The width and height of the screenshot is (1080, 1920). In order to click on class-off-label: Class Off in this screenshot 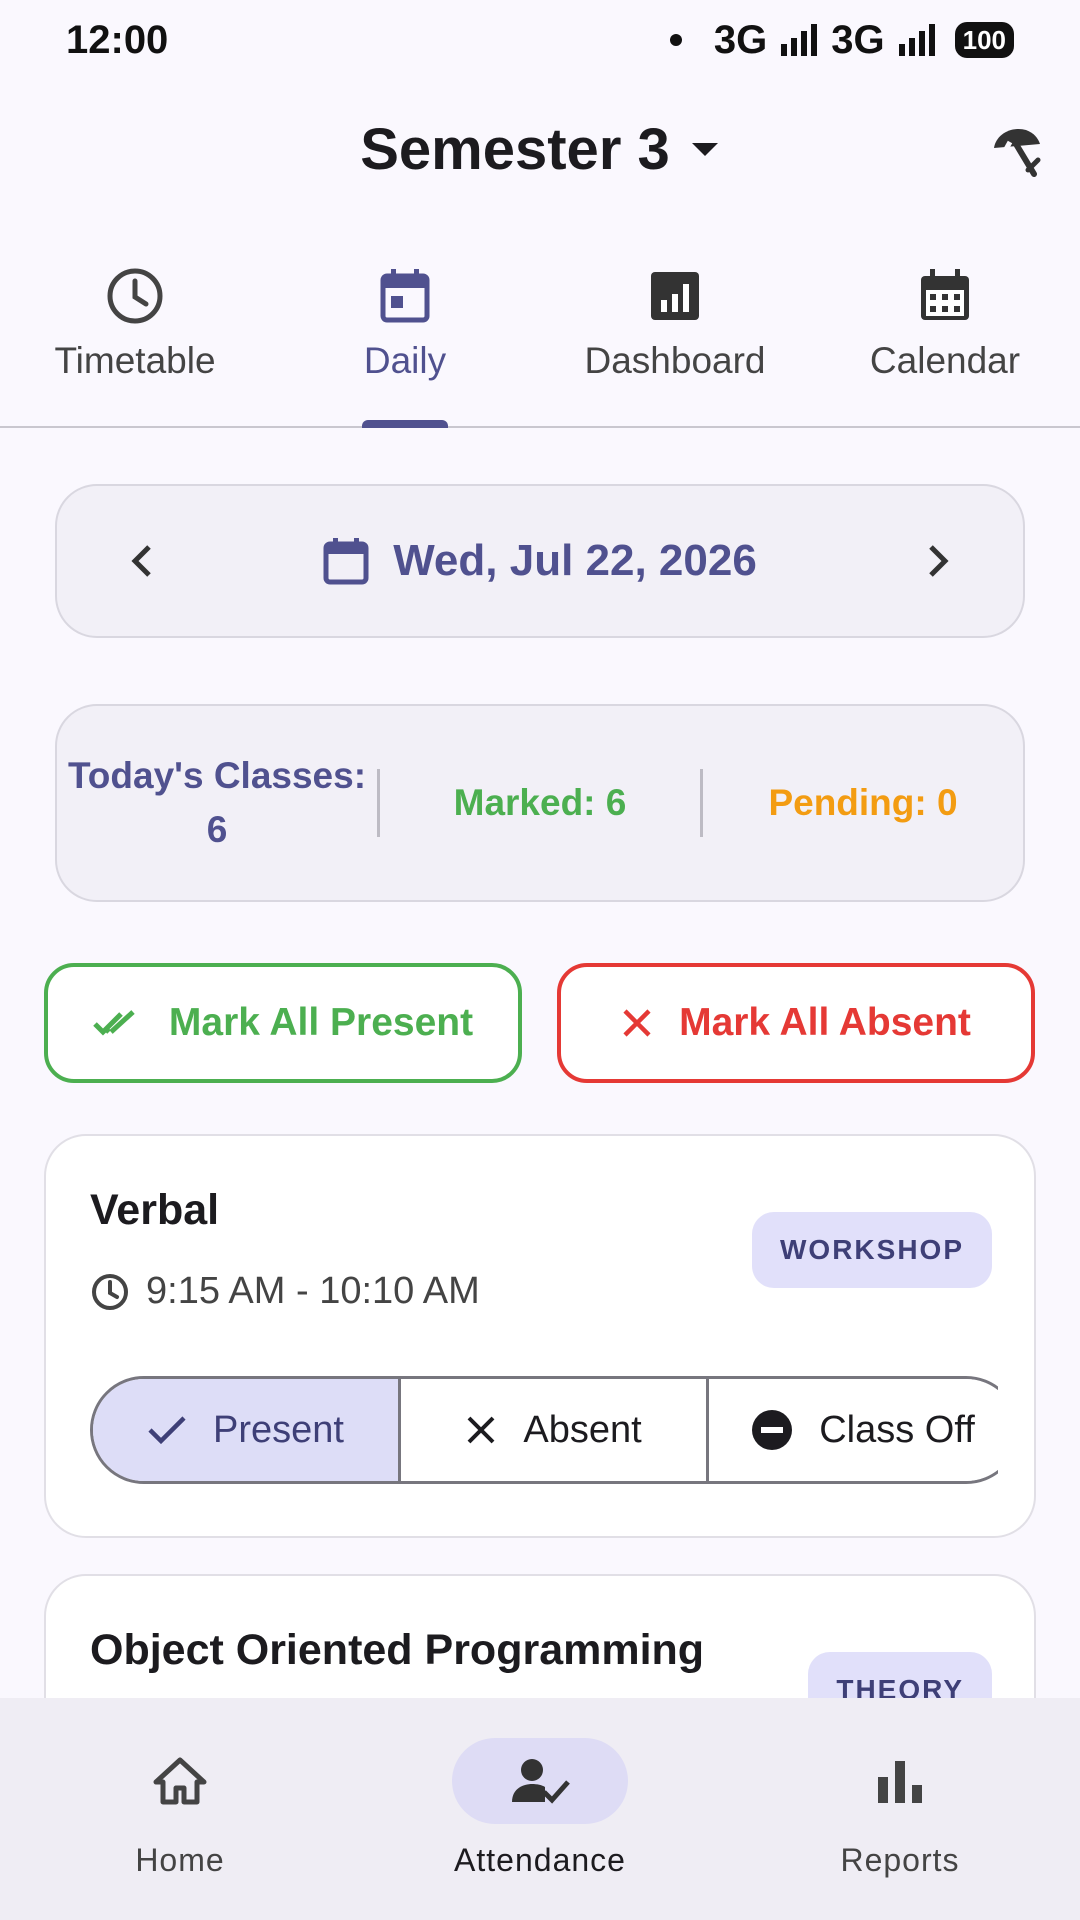, I will do `click(897, 1429)`.